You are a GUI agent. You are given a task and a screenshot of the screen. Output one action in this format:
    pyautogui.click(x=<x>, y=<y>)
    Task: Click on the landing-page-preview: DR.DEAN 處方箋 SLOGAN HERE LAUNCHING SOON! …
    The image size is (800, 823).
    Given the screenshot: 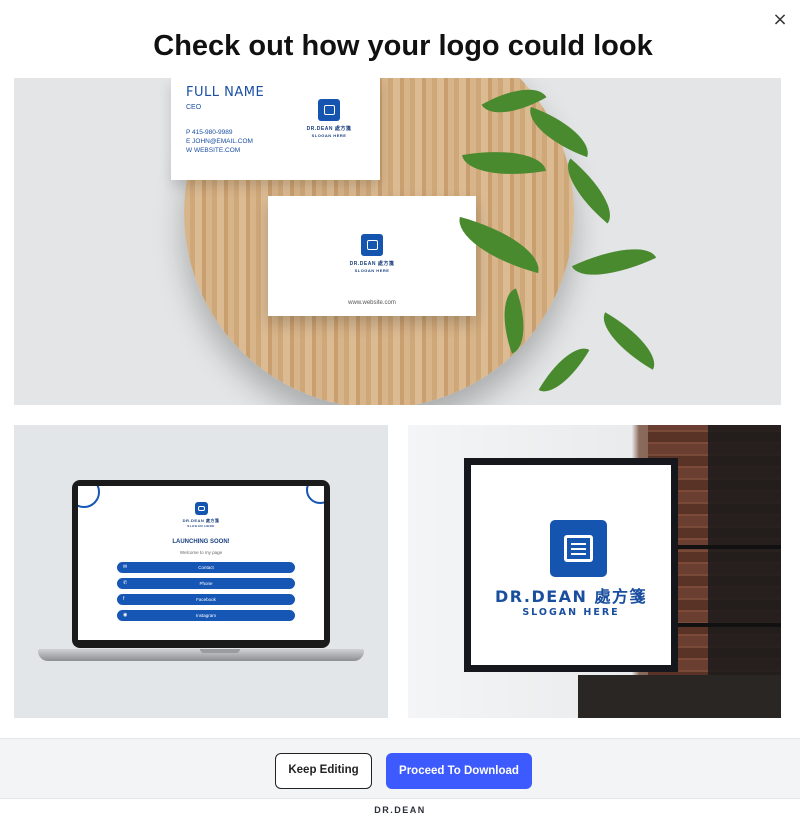 What is the action you would take?
    pyautogui.click(x=201, y=563)
    